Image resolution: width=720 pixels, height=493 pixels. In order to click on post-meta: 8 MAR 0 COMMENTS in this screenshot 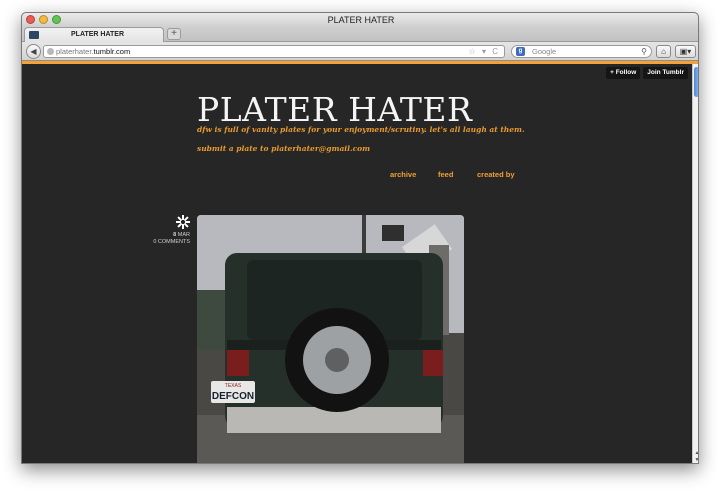, I will do `click(166, 230)`.